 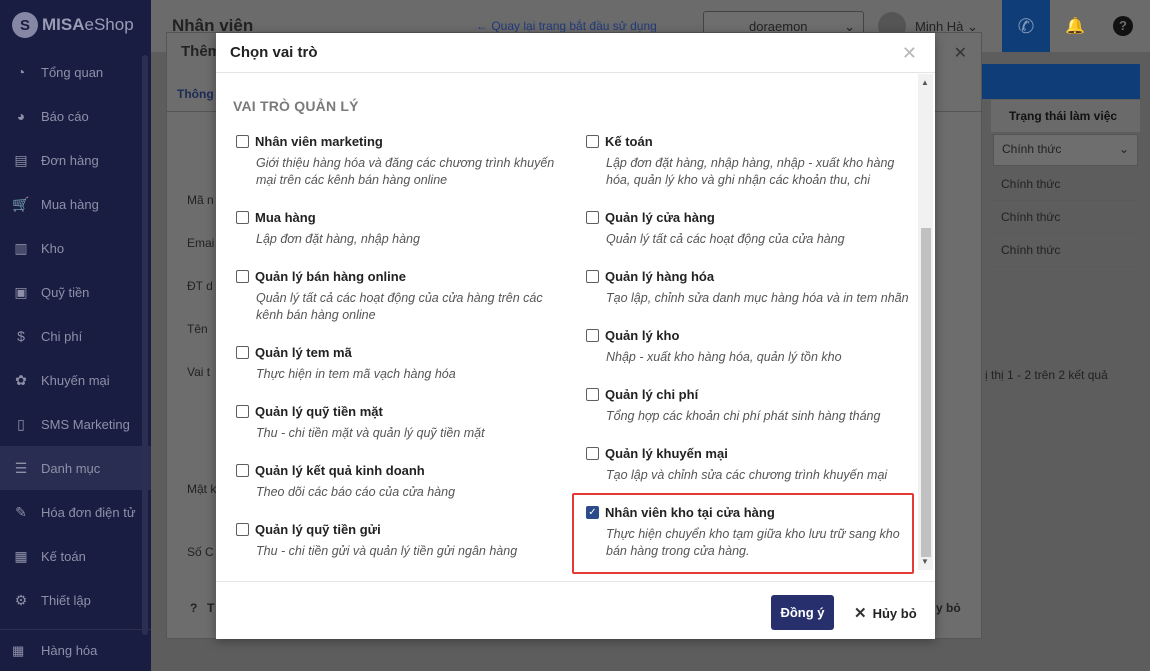 I want to click on sidebar-item-7: ✿ Khuyến mại, so click(x=75, y=380).